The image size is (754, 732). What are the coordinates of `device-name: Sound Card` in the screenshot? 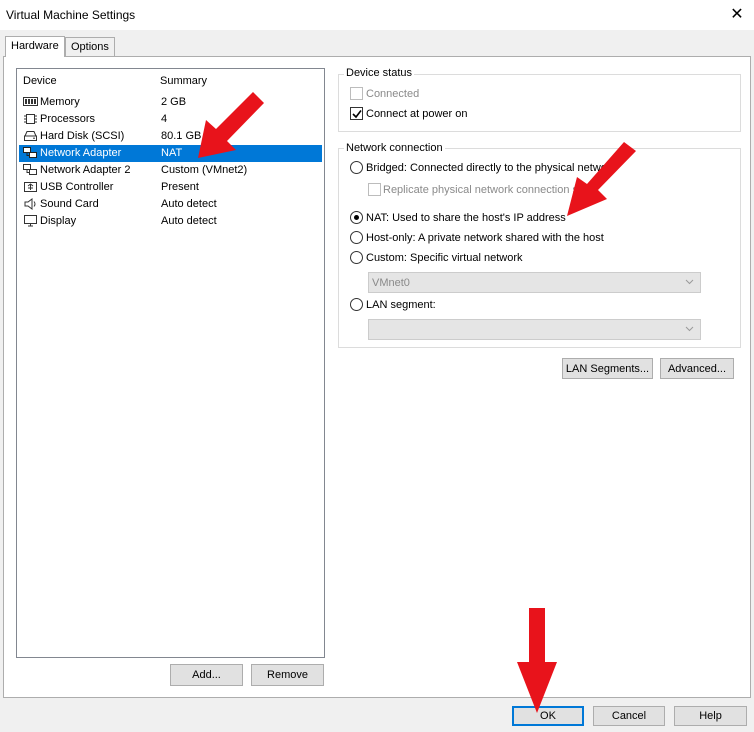 It's located at (69, 204).